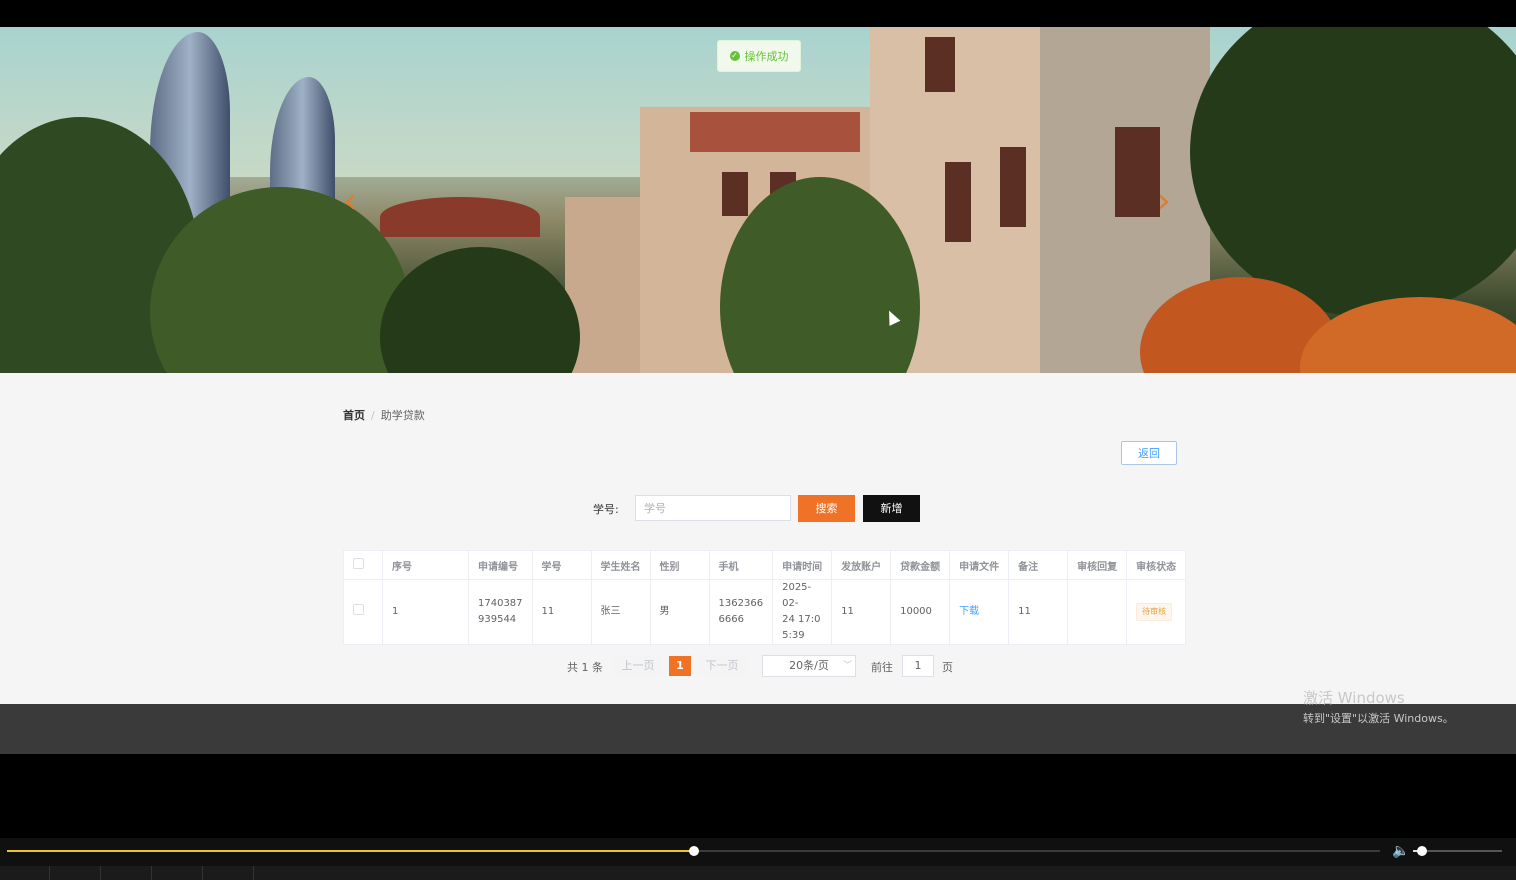 The image size is (1516, 880). I want to click on cell-phone: 1362366 6666, so click(741, 612).